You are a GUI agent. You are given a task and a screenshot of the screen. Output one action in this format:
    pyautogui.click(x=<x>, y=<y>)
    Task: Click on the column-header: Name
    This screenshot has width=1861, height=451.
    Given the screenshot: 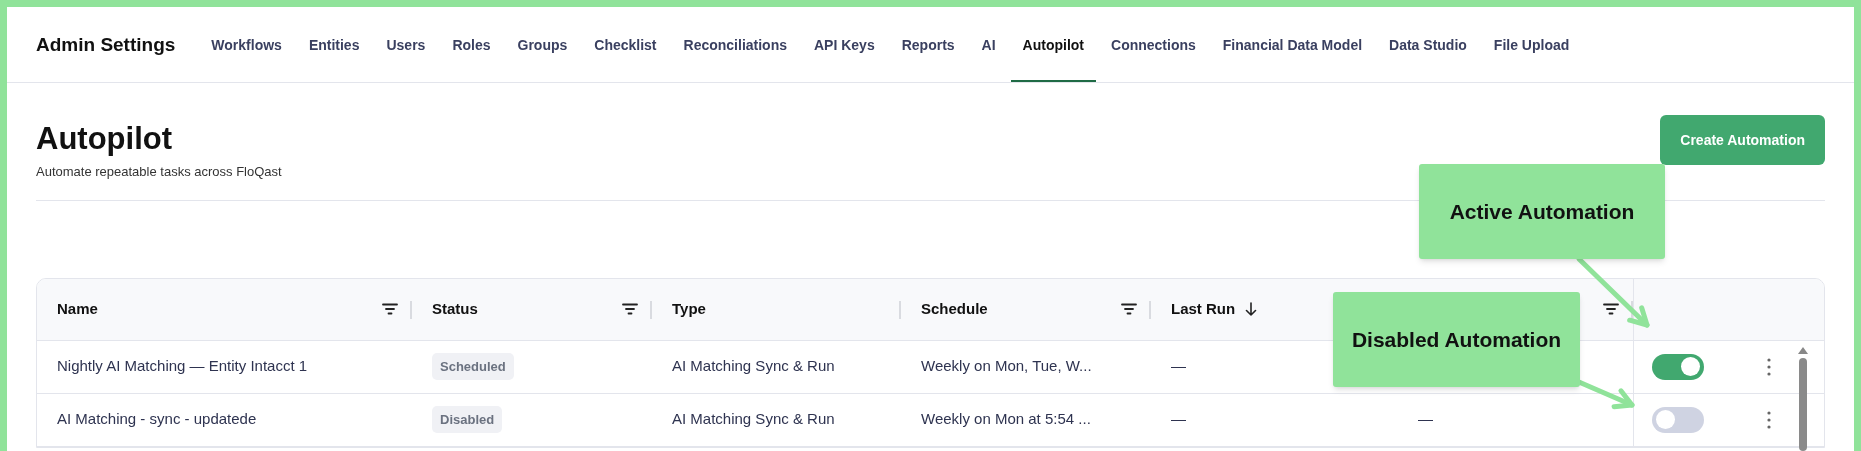 What is the action you would take?
    pyautogui.click(x=77, y=308)
    